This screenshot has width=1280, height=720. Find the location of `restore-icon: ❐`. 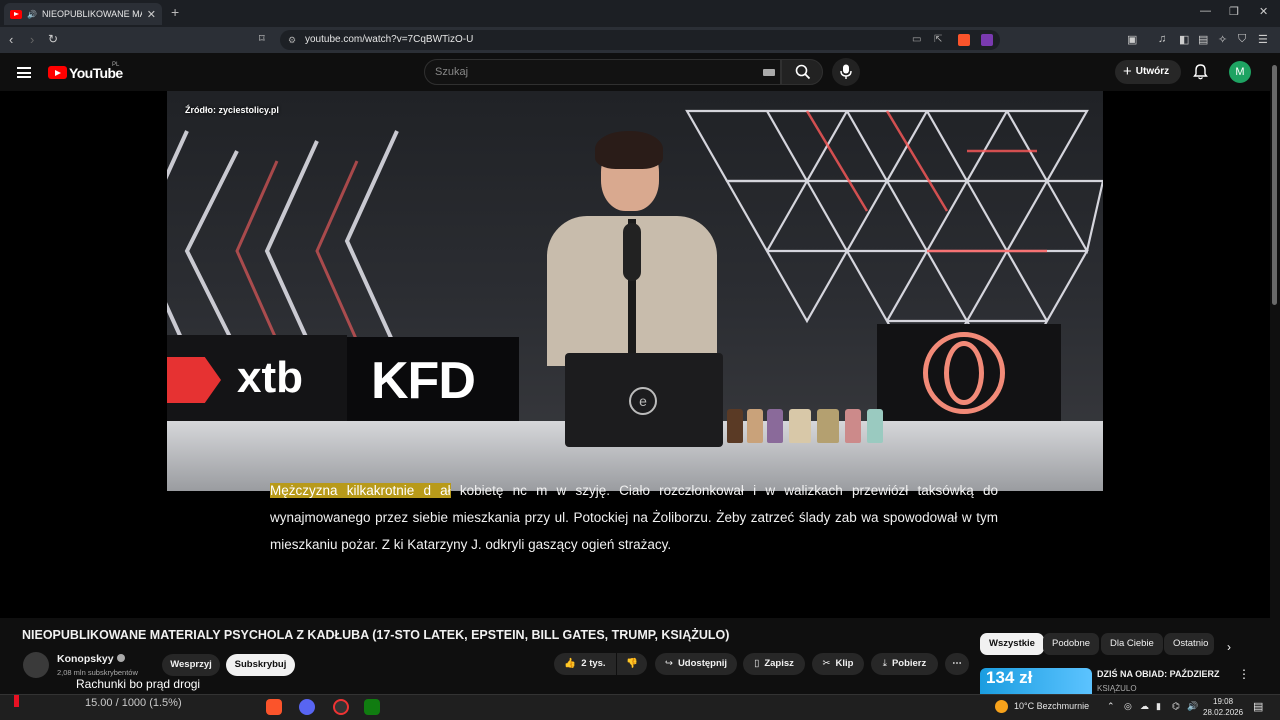

restore-icon: ❐ is located at coordinates (1234, 11).